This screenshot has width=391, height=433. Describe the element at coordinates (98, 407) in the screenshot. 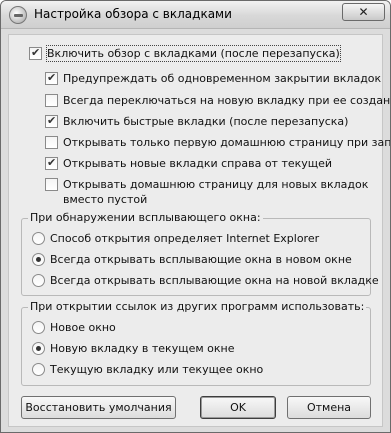

I see `restore-defaults-button: Восстановить умолчания` at that location.